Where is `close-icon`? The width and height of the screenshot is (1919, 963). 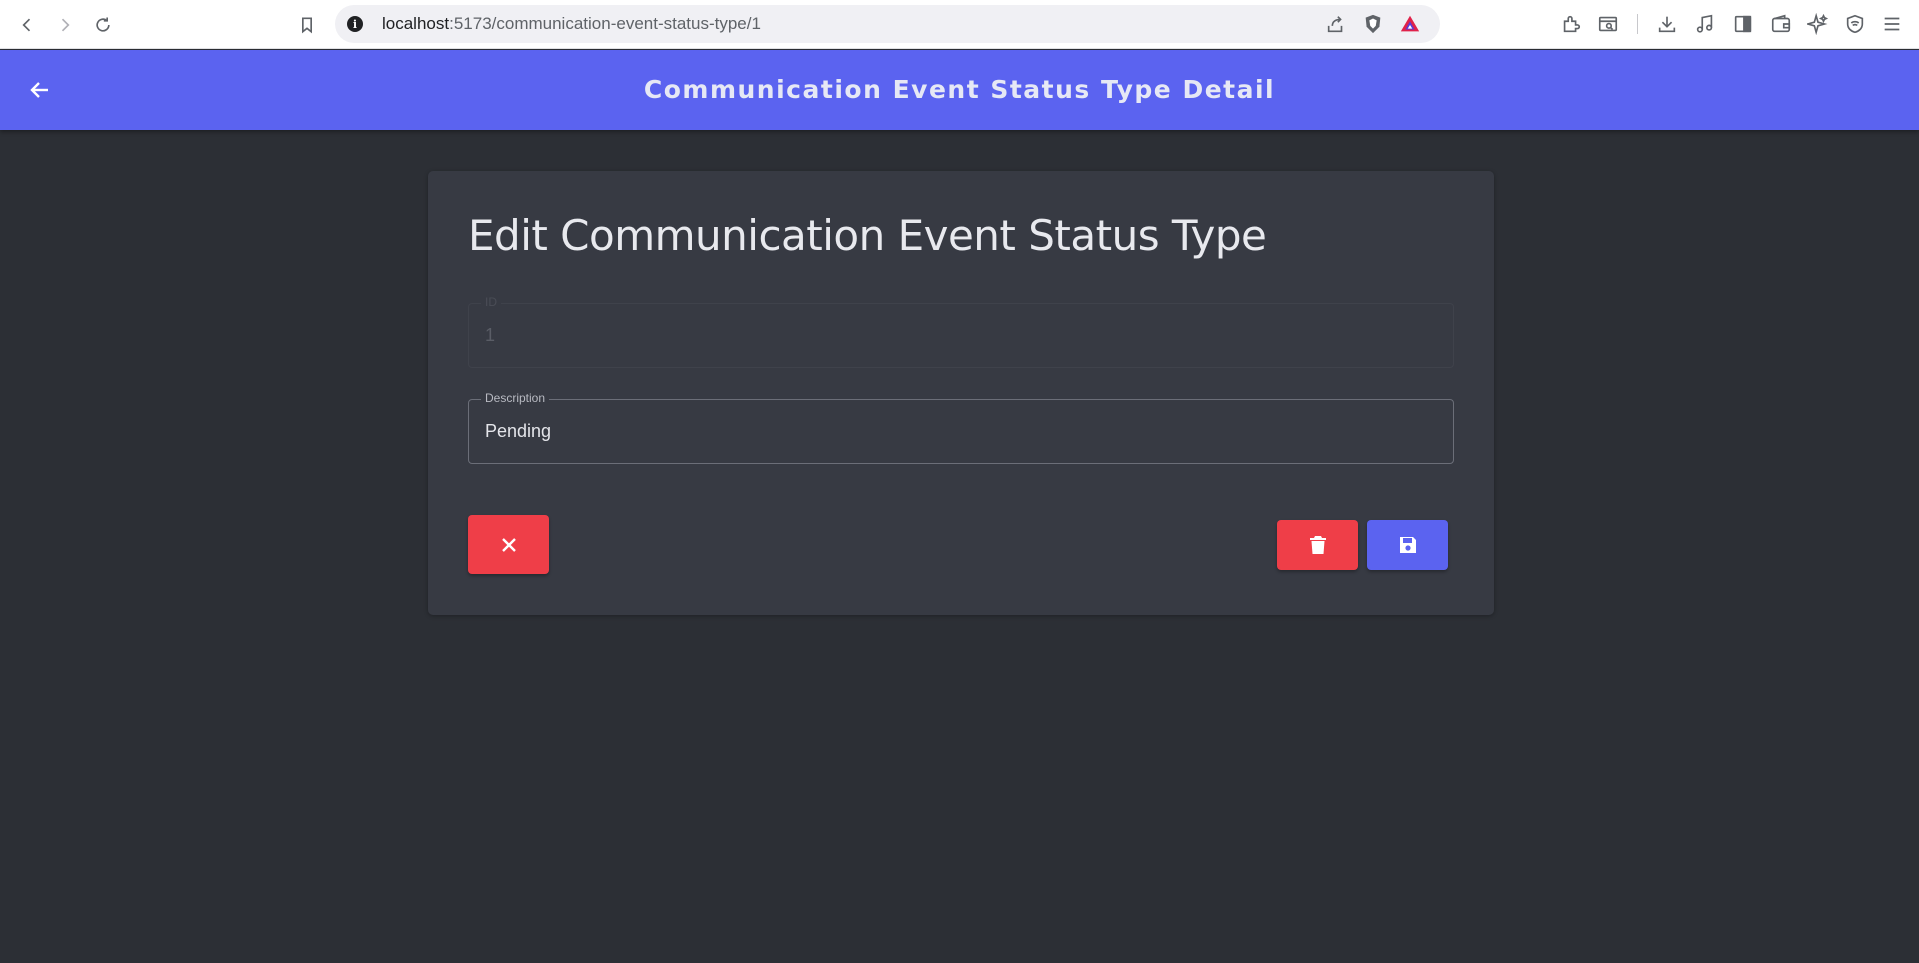
close-icon is located at coordinates (508, 544).